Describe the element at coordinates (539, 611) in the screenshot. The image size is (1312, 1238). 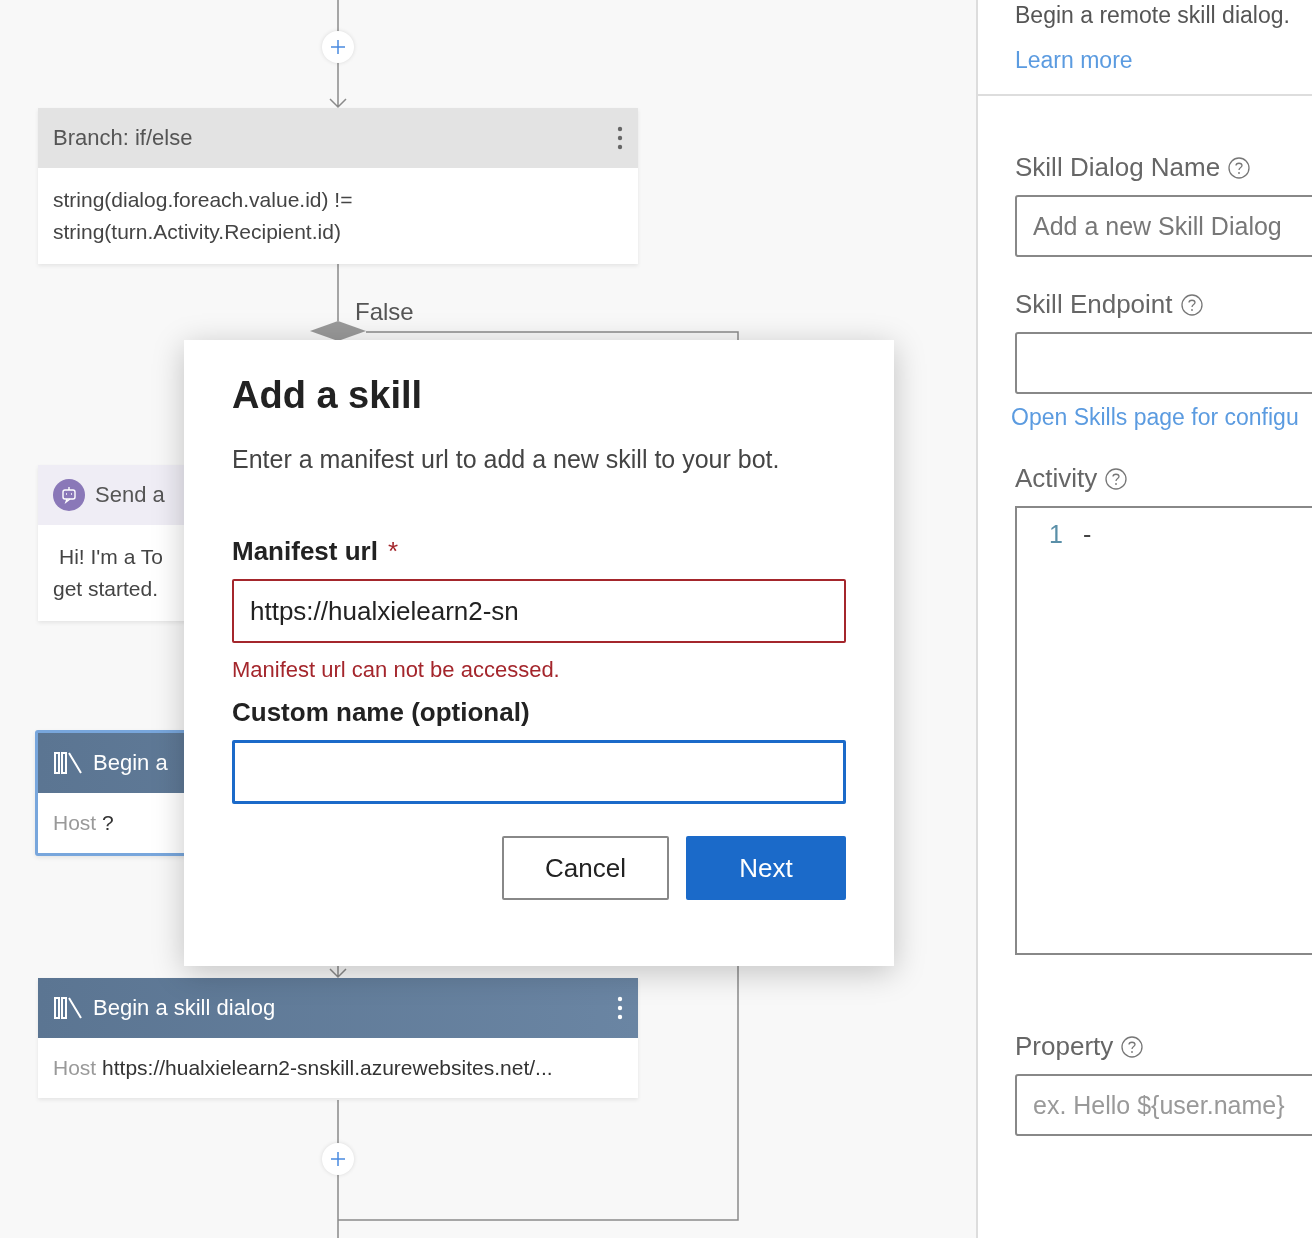
I see `input-field: https://hualxielearn2-sn` at that location.